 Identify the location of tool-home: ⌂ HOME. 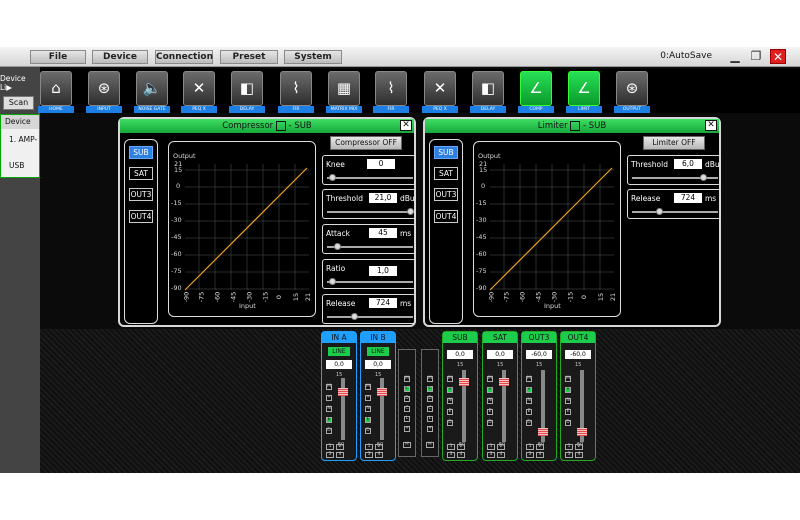
(56, 92).